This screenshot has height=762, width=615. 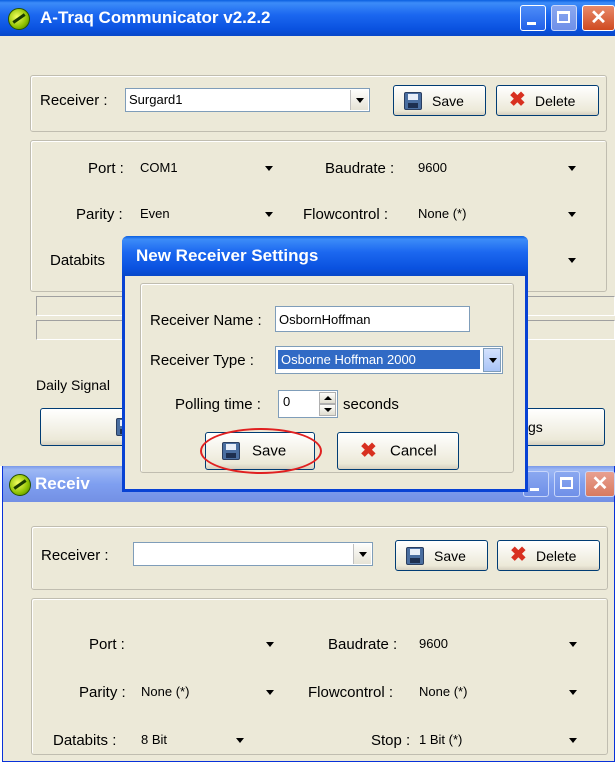 What do you see at coordinates (227, 255) in the screenshot?
I see `dialog-title: New Receiver Settings` at bounding box center [227, 255].